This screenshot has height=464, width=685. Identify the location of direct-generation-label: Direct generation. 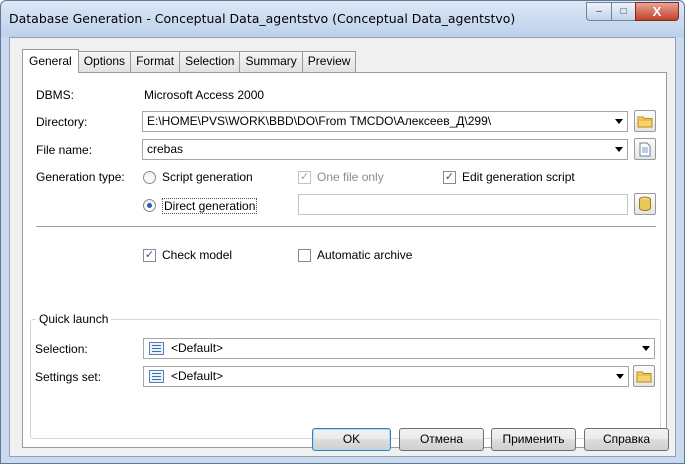
(210, 206).